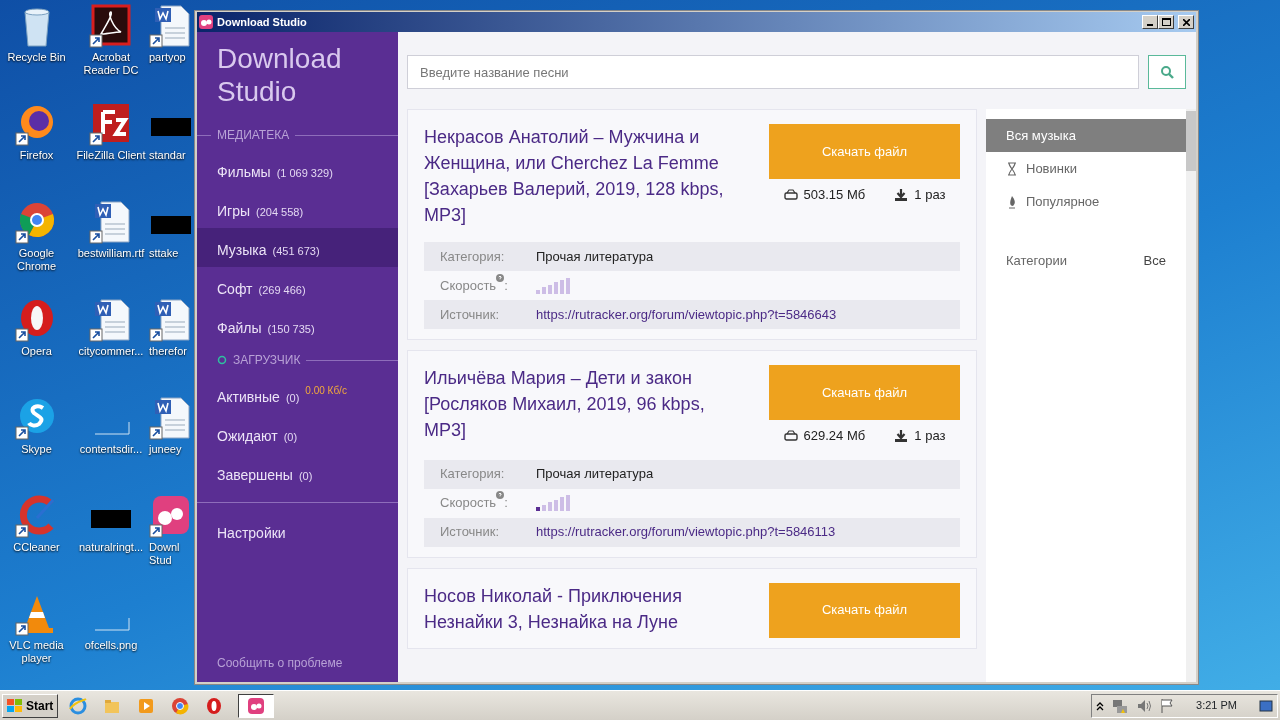 The height and width of the screenshot is (720, 1280). What do you see at coordinates (36, 260) in the screenshot?
I see `icon-label: Google Chrome` at bounding box center [36, 260].